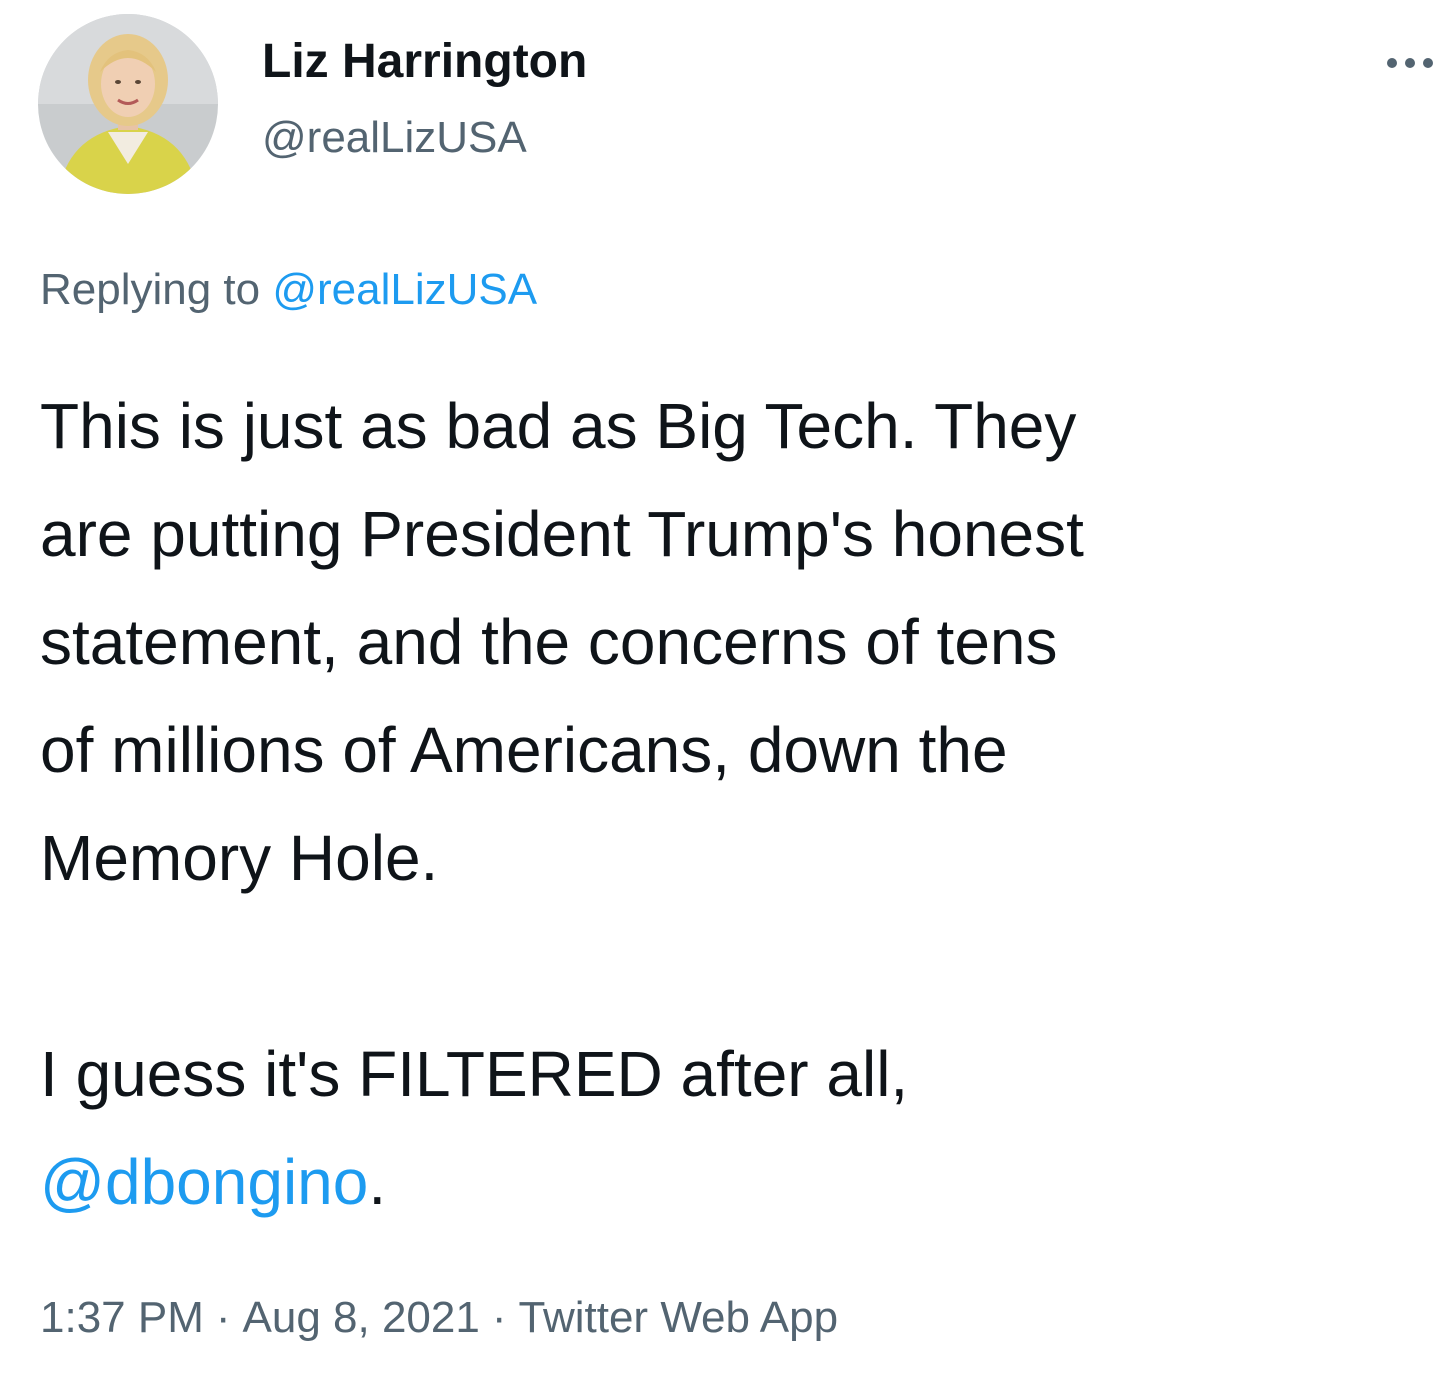 Image resolution: width=1456 pixels, height=1384 pixels. I want to click on tweet-time: 1:37 PM, so click(122, 1317).